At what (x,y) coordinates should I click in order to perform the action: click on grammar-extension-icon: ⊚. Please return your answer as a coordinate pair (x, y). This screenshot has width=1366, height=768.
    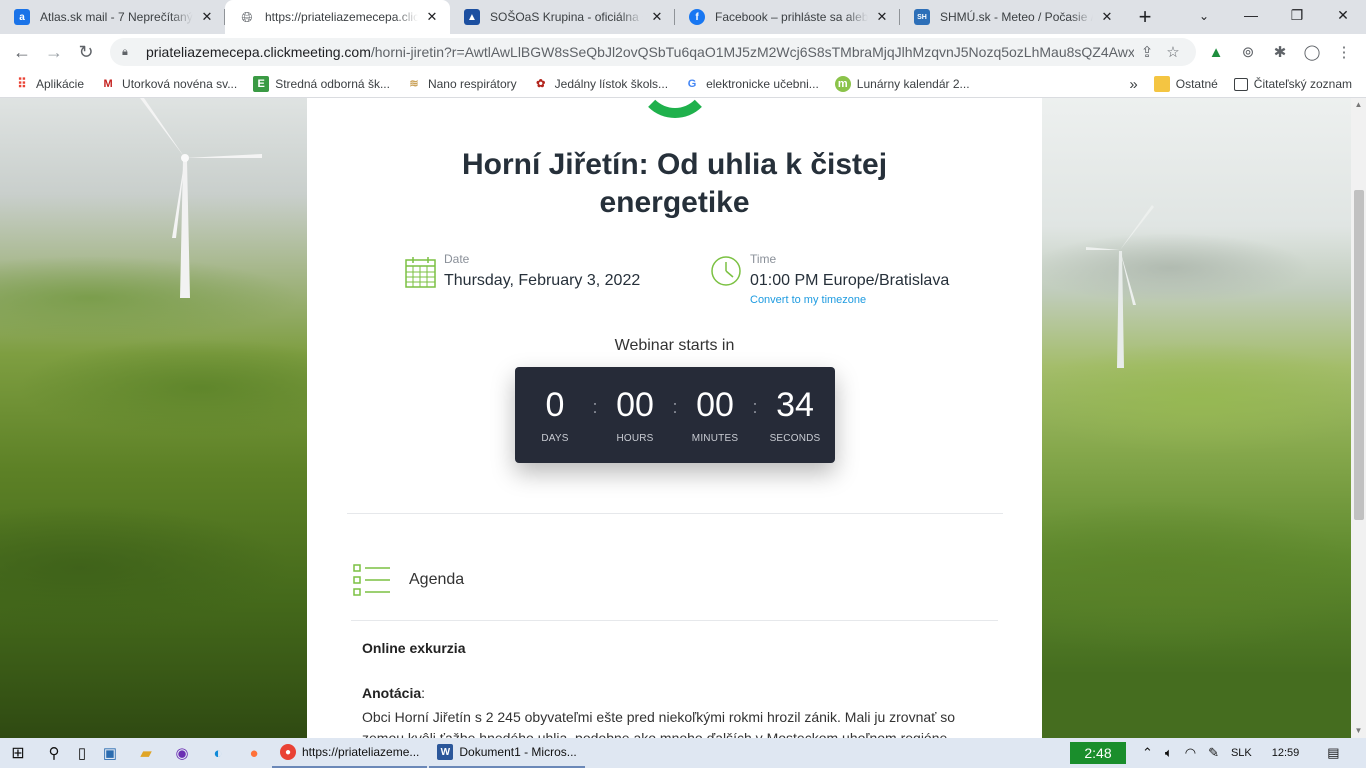
    Looking at the image, I should click on (1248, 52).